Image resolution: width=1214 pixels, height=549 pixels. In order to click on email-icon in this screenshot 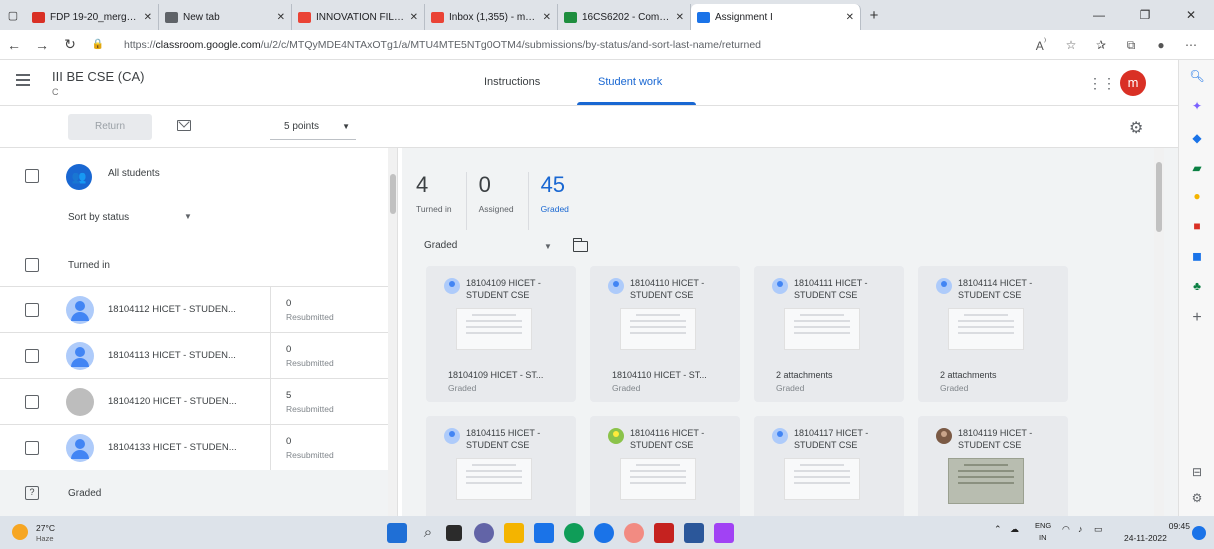, I will do `click(184, 125)`.